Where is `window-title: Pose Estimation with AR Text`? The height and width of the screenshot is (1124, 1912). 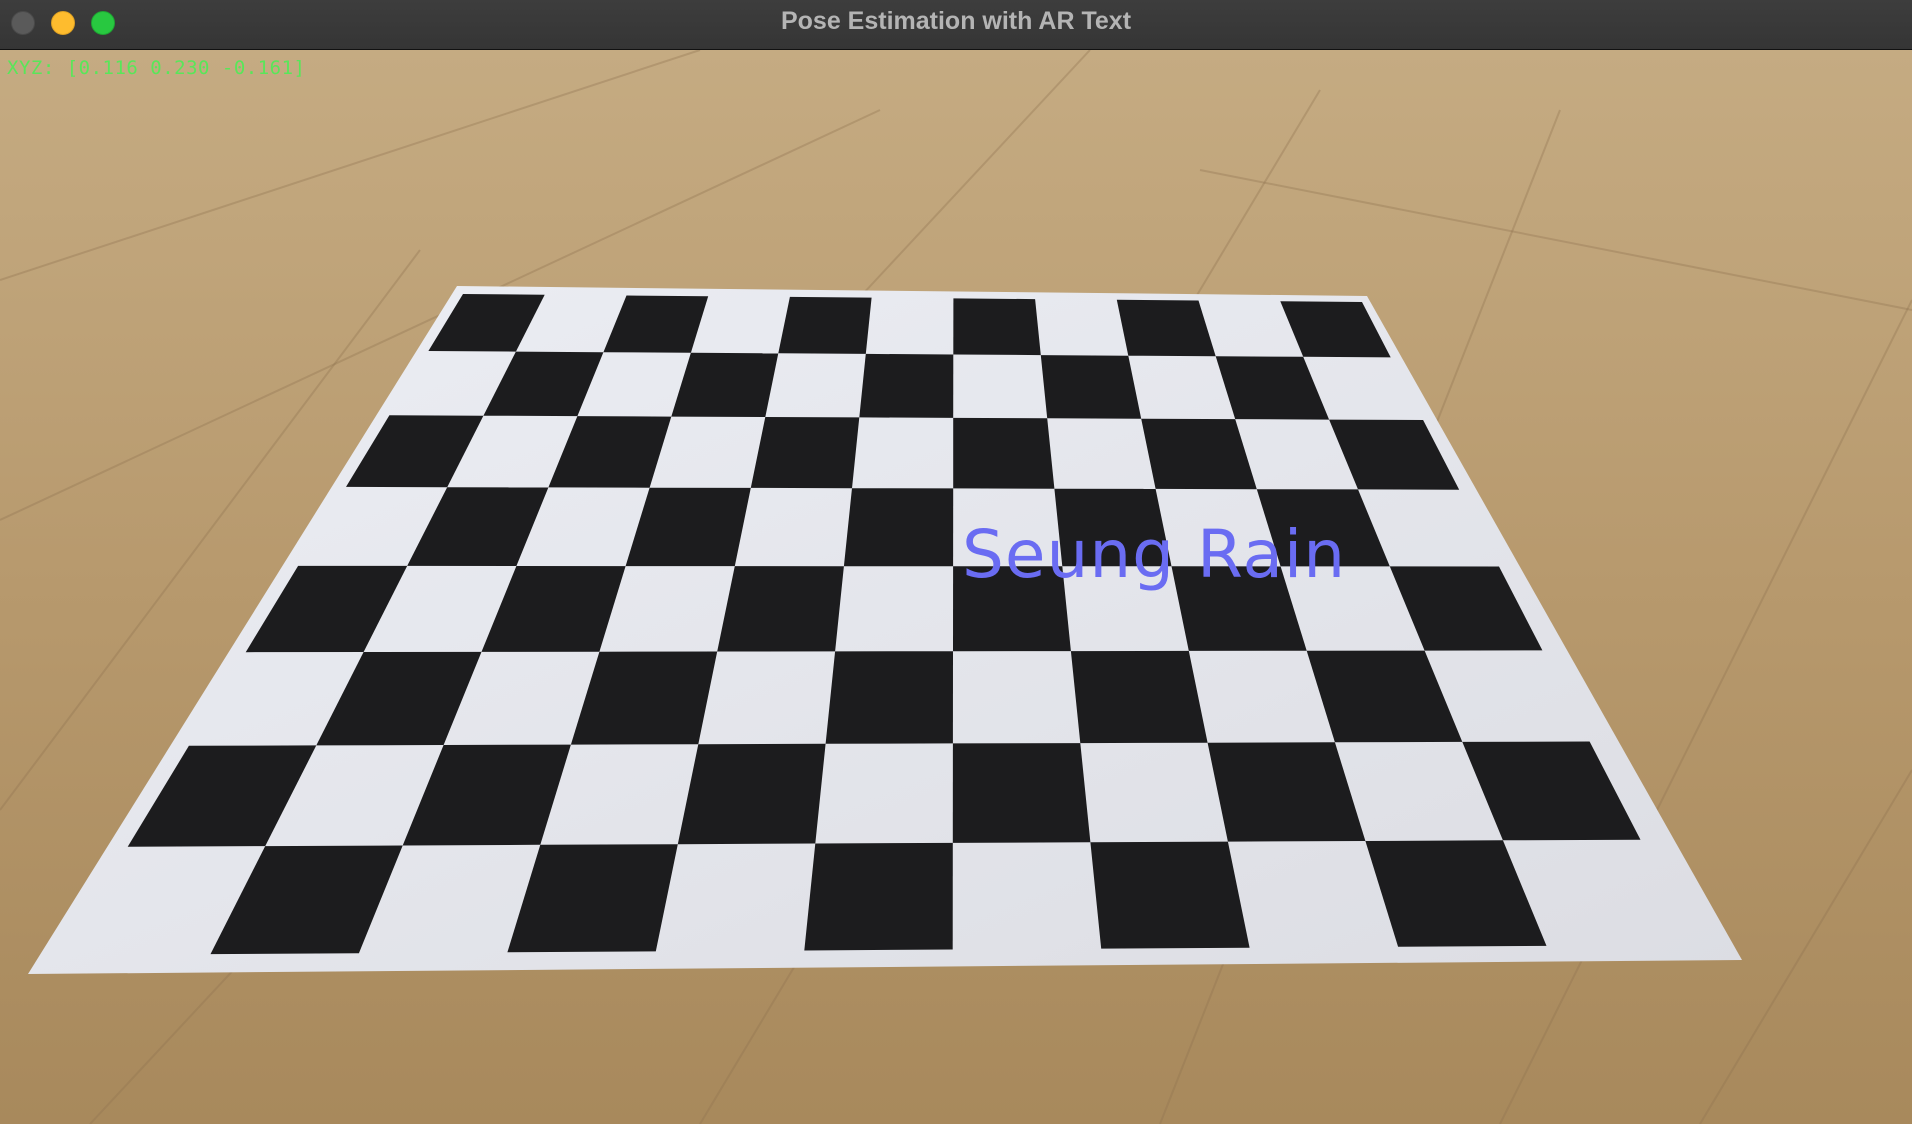 window-title: Pose Estimation with AR Text is located at coordinates (956, 21).